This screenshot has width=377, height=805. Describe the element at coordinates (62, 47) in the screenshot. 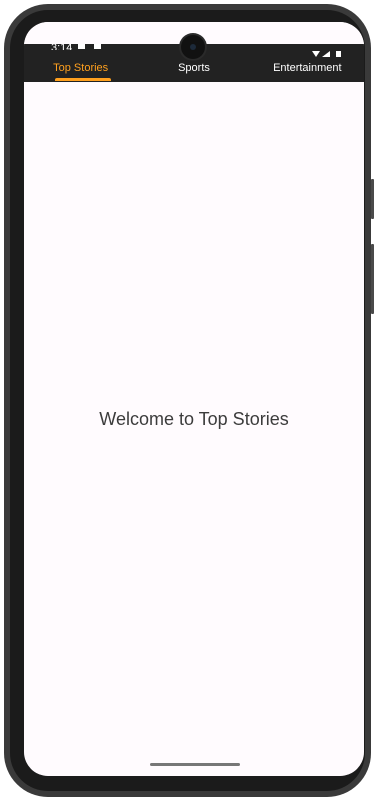

I see `status-time: 3:14` at that location.